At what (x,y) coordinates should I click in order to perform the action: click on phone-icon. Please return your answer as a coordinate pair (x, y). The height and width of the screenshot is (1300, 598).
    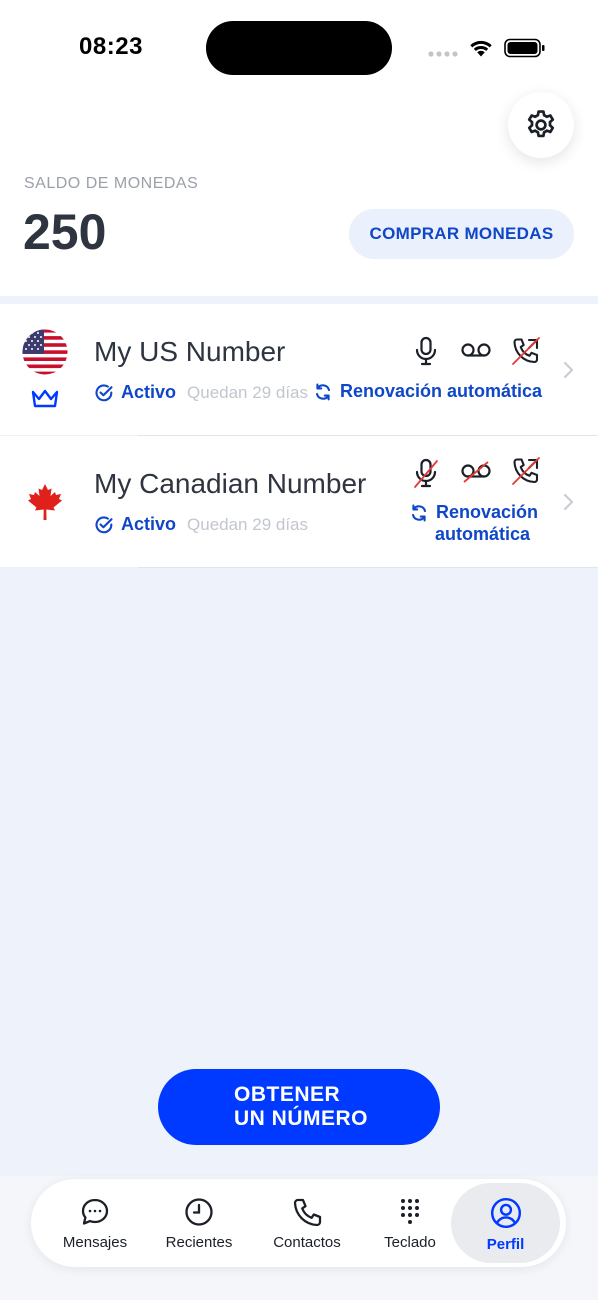
    Looking at the image, I should click on (307, 1212).